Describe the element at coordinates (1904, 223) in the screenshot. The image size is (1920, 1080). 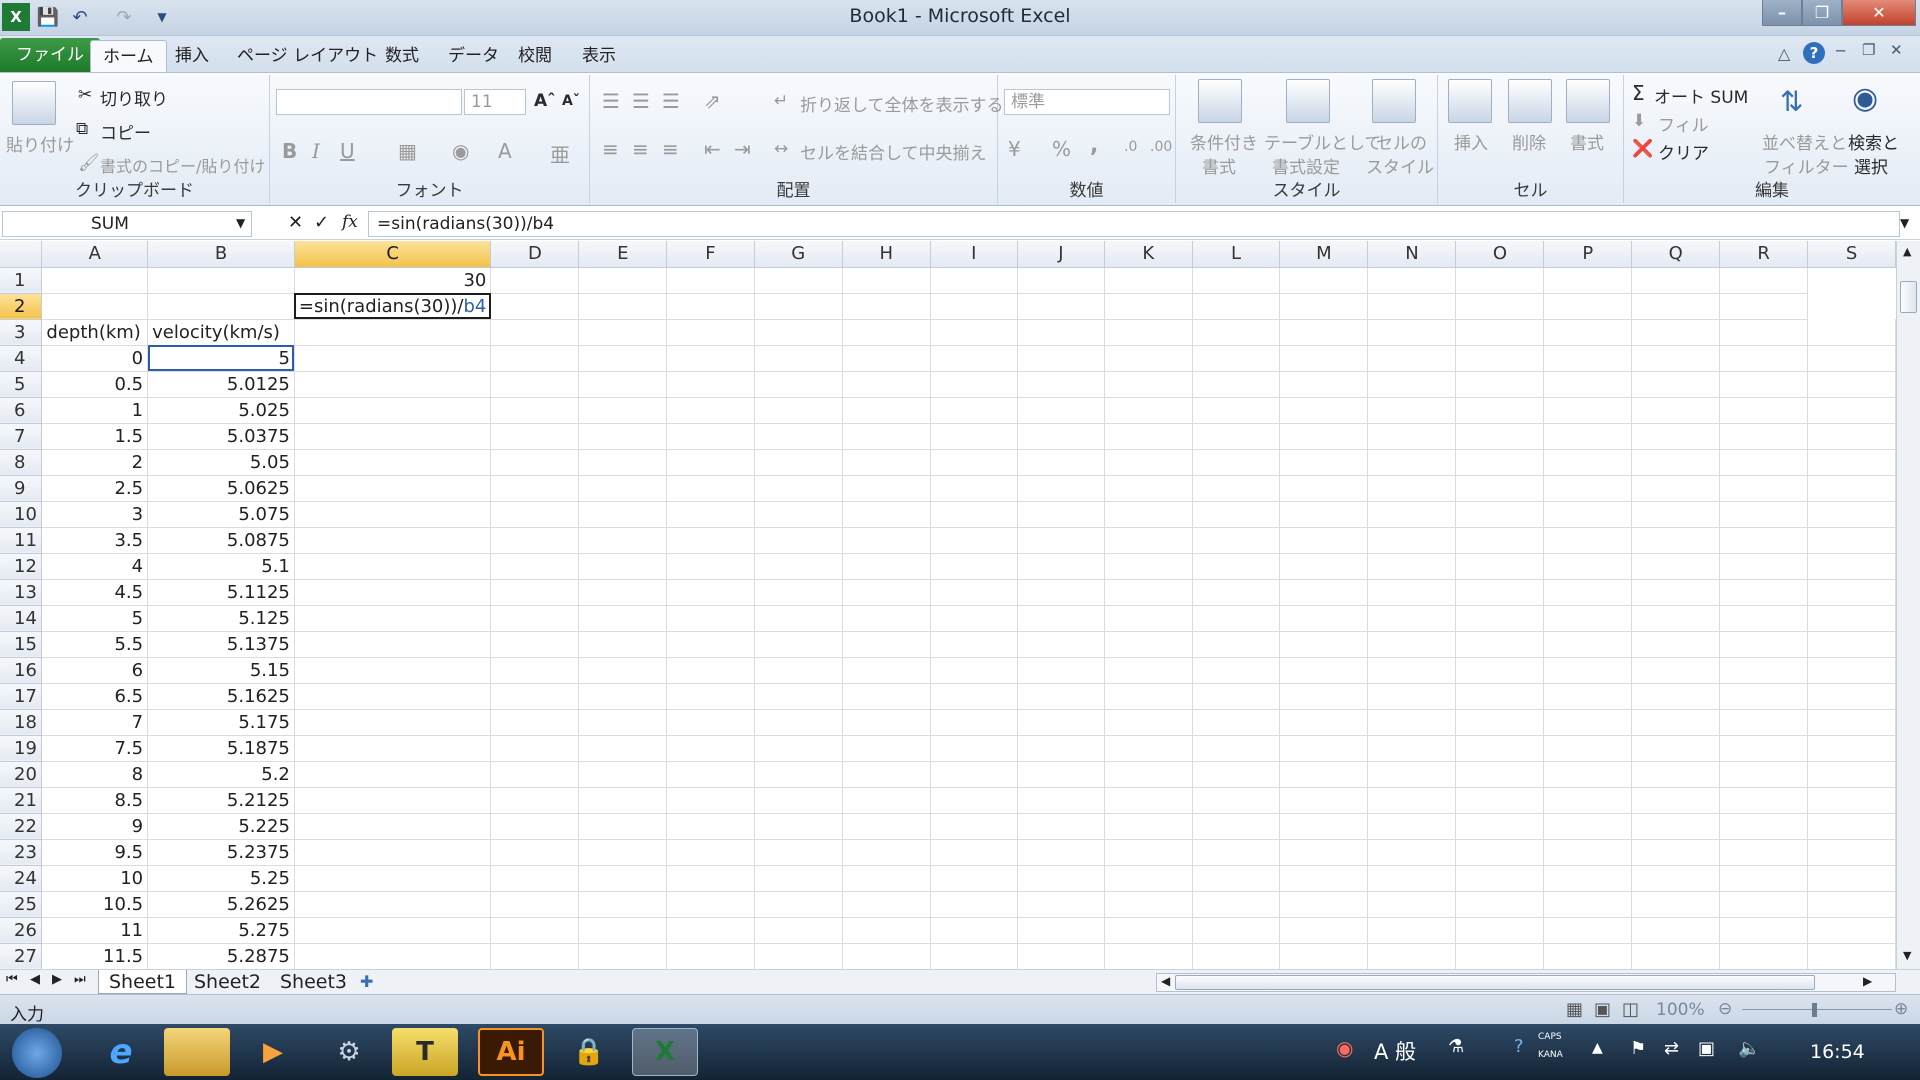
I see `expand-formula-icon: ▼` at that location.